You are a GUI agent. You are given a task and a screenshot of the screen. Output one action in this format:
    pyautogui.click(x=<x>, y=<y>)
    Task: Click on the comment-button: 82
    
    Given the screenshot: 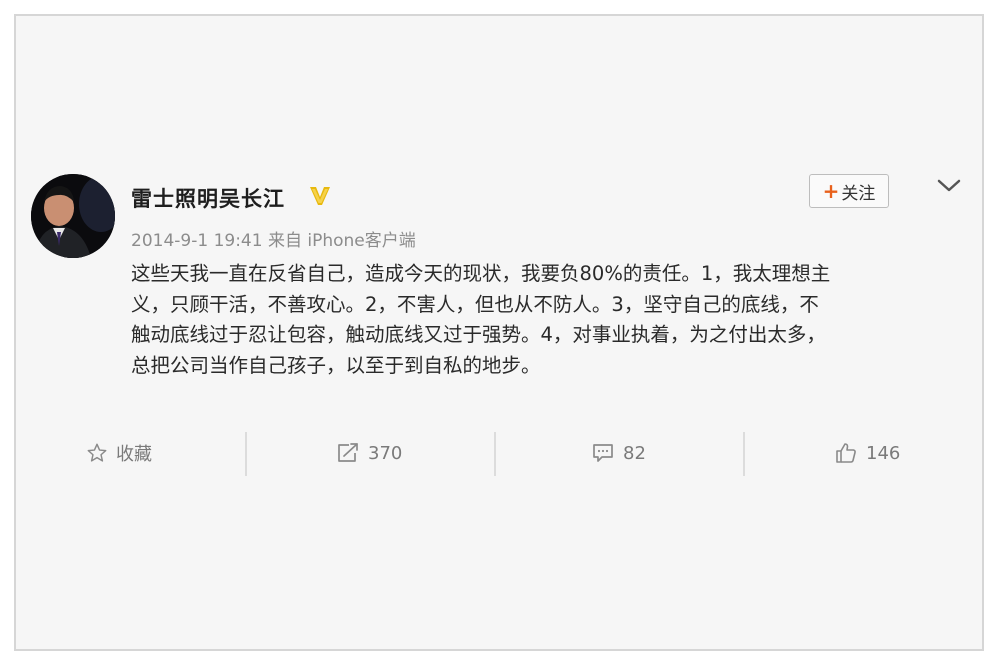 What is the action you would take?
    pyautogui.click(x=618, y=453)
    